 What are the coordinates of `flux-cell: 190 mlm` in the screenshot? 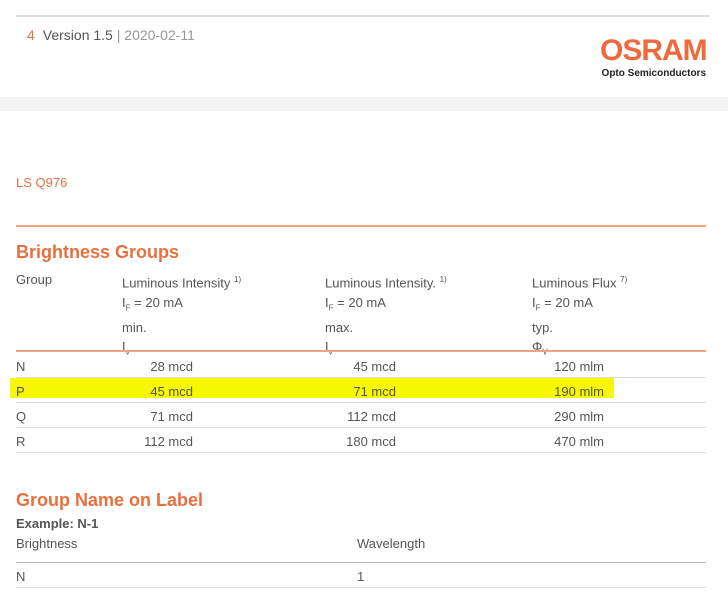 It's located at (579, 391).